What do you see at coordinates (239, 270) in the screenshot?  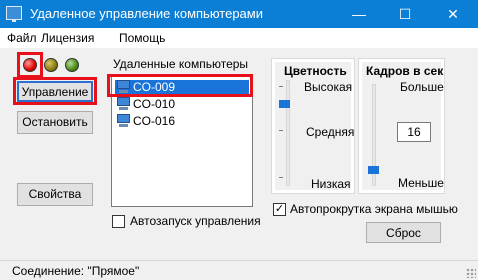 I see `status-bar: Соединение: "Прямое"` at bounding box center [239, 270].